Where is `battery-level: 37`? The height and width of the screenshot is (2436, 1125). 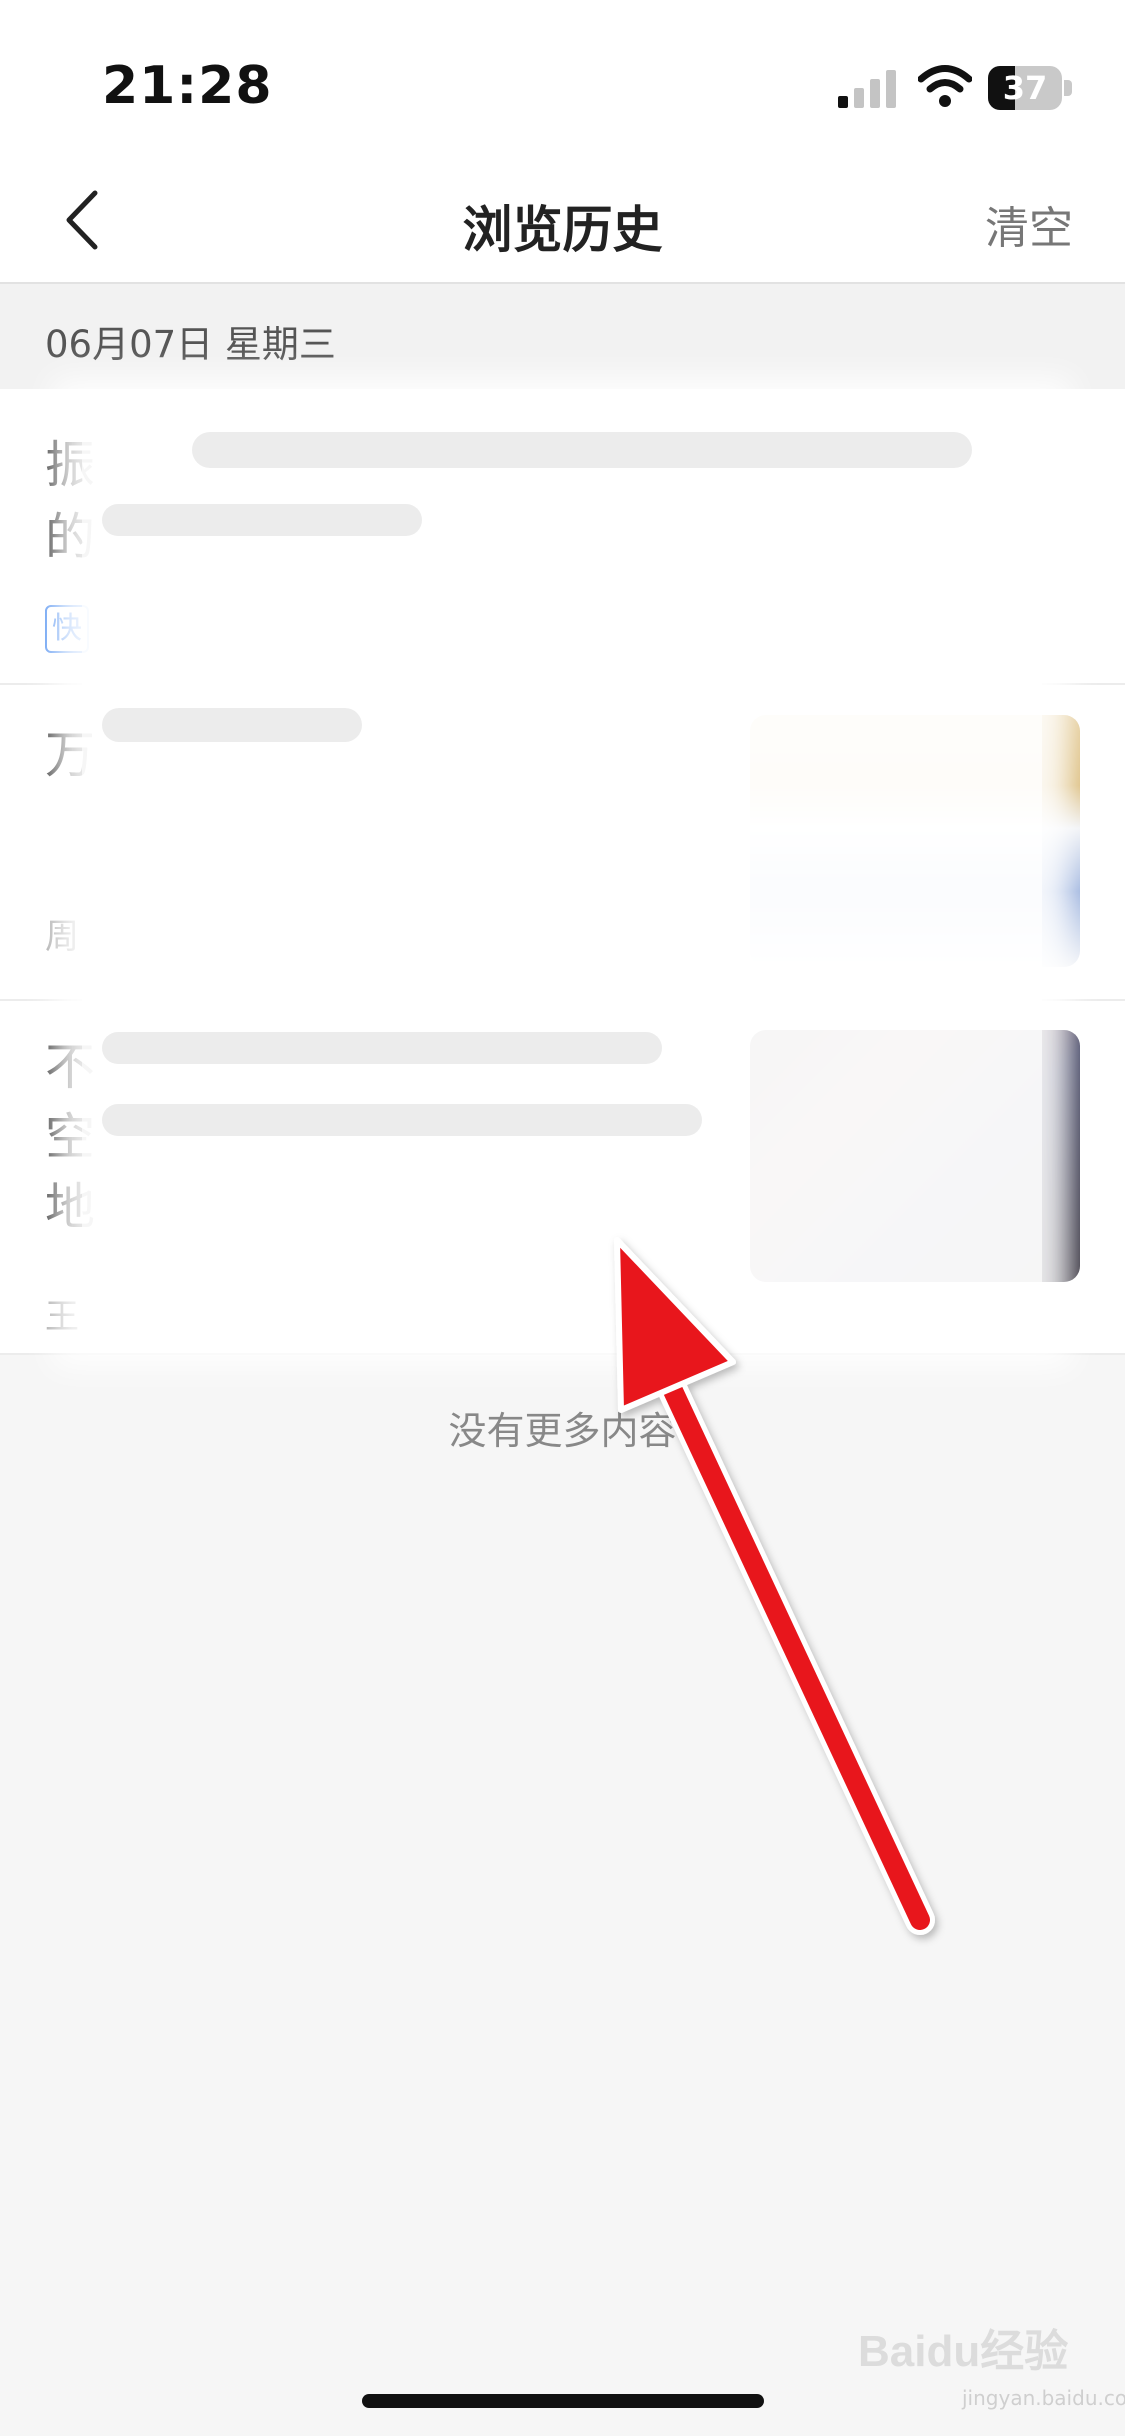
battery-level: 37 is located at coordinates (1025, 88).